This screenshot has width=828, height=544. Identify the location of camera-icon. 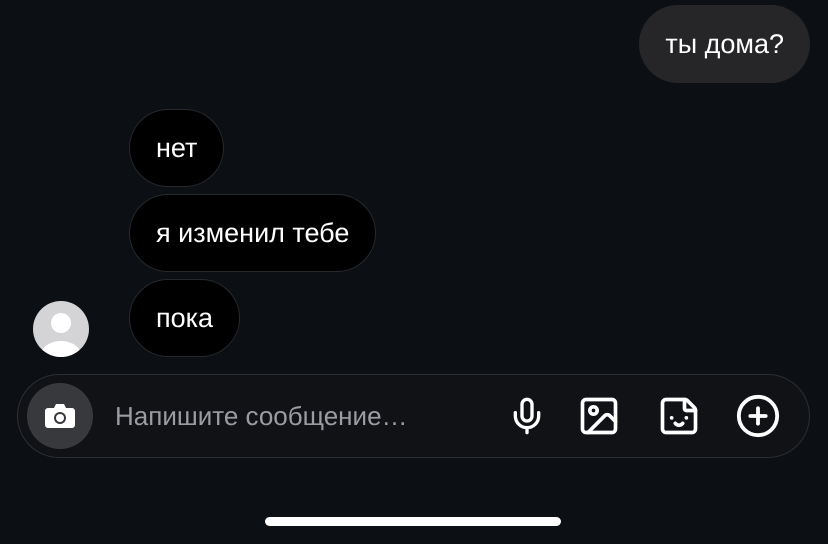
(60, 416).